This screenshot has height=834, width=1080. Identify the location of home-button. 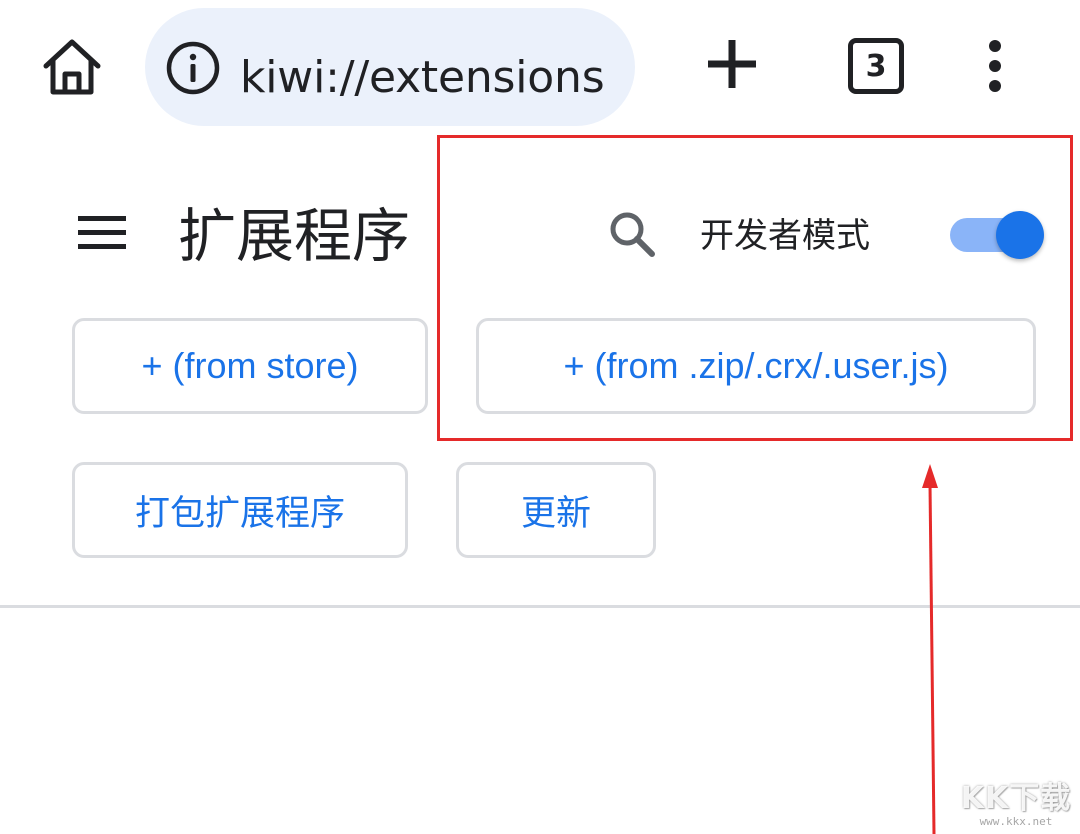
(72, 66).